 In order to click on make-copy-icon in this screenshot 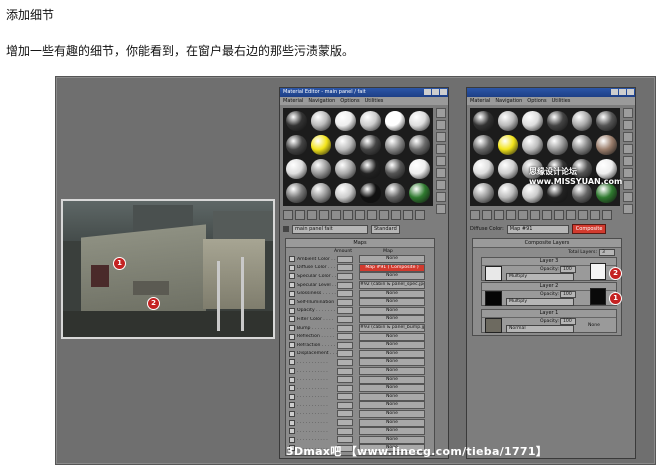, I will do `click(336, 215)`.